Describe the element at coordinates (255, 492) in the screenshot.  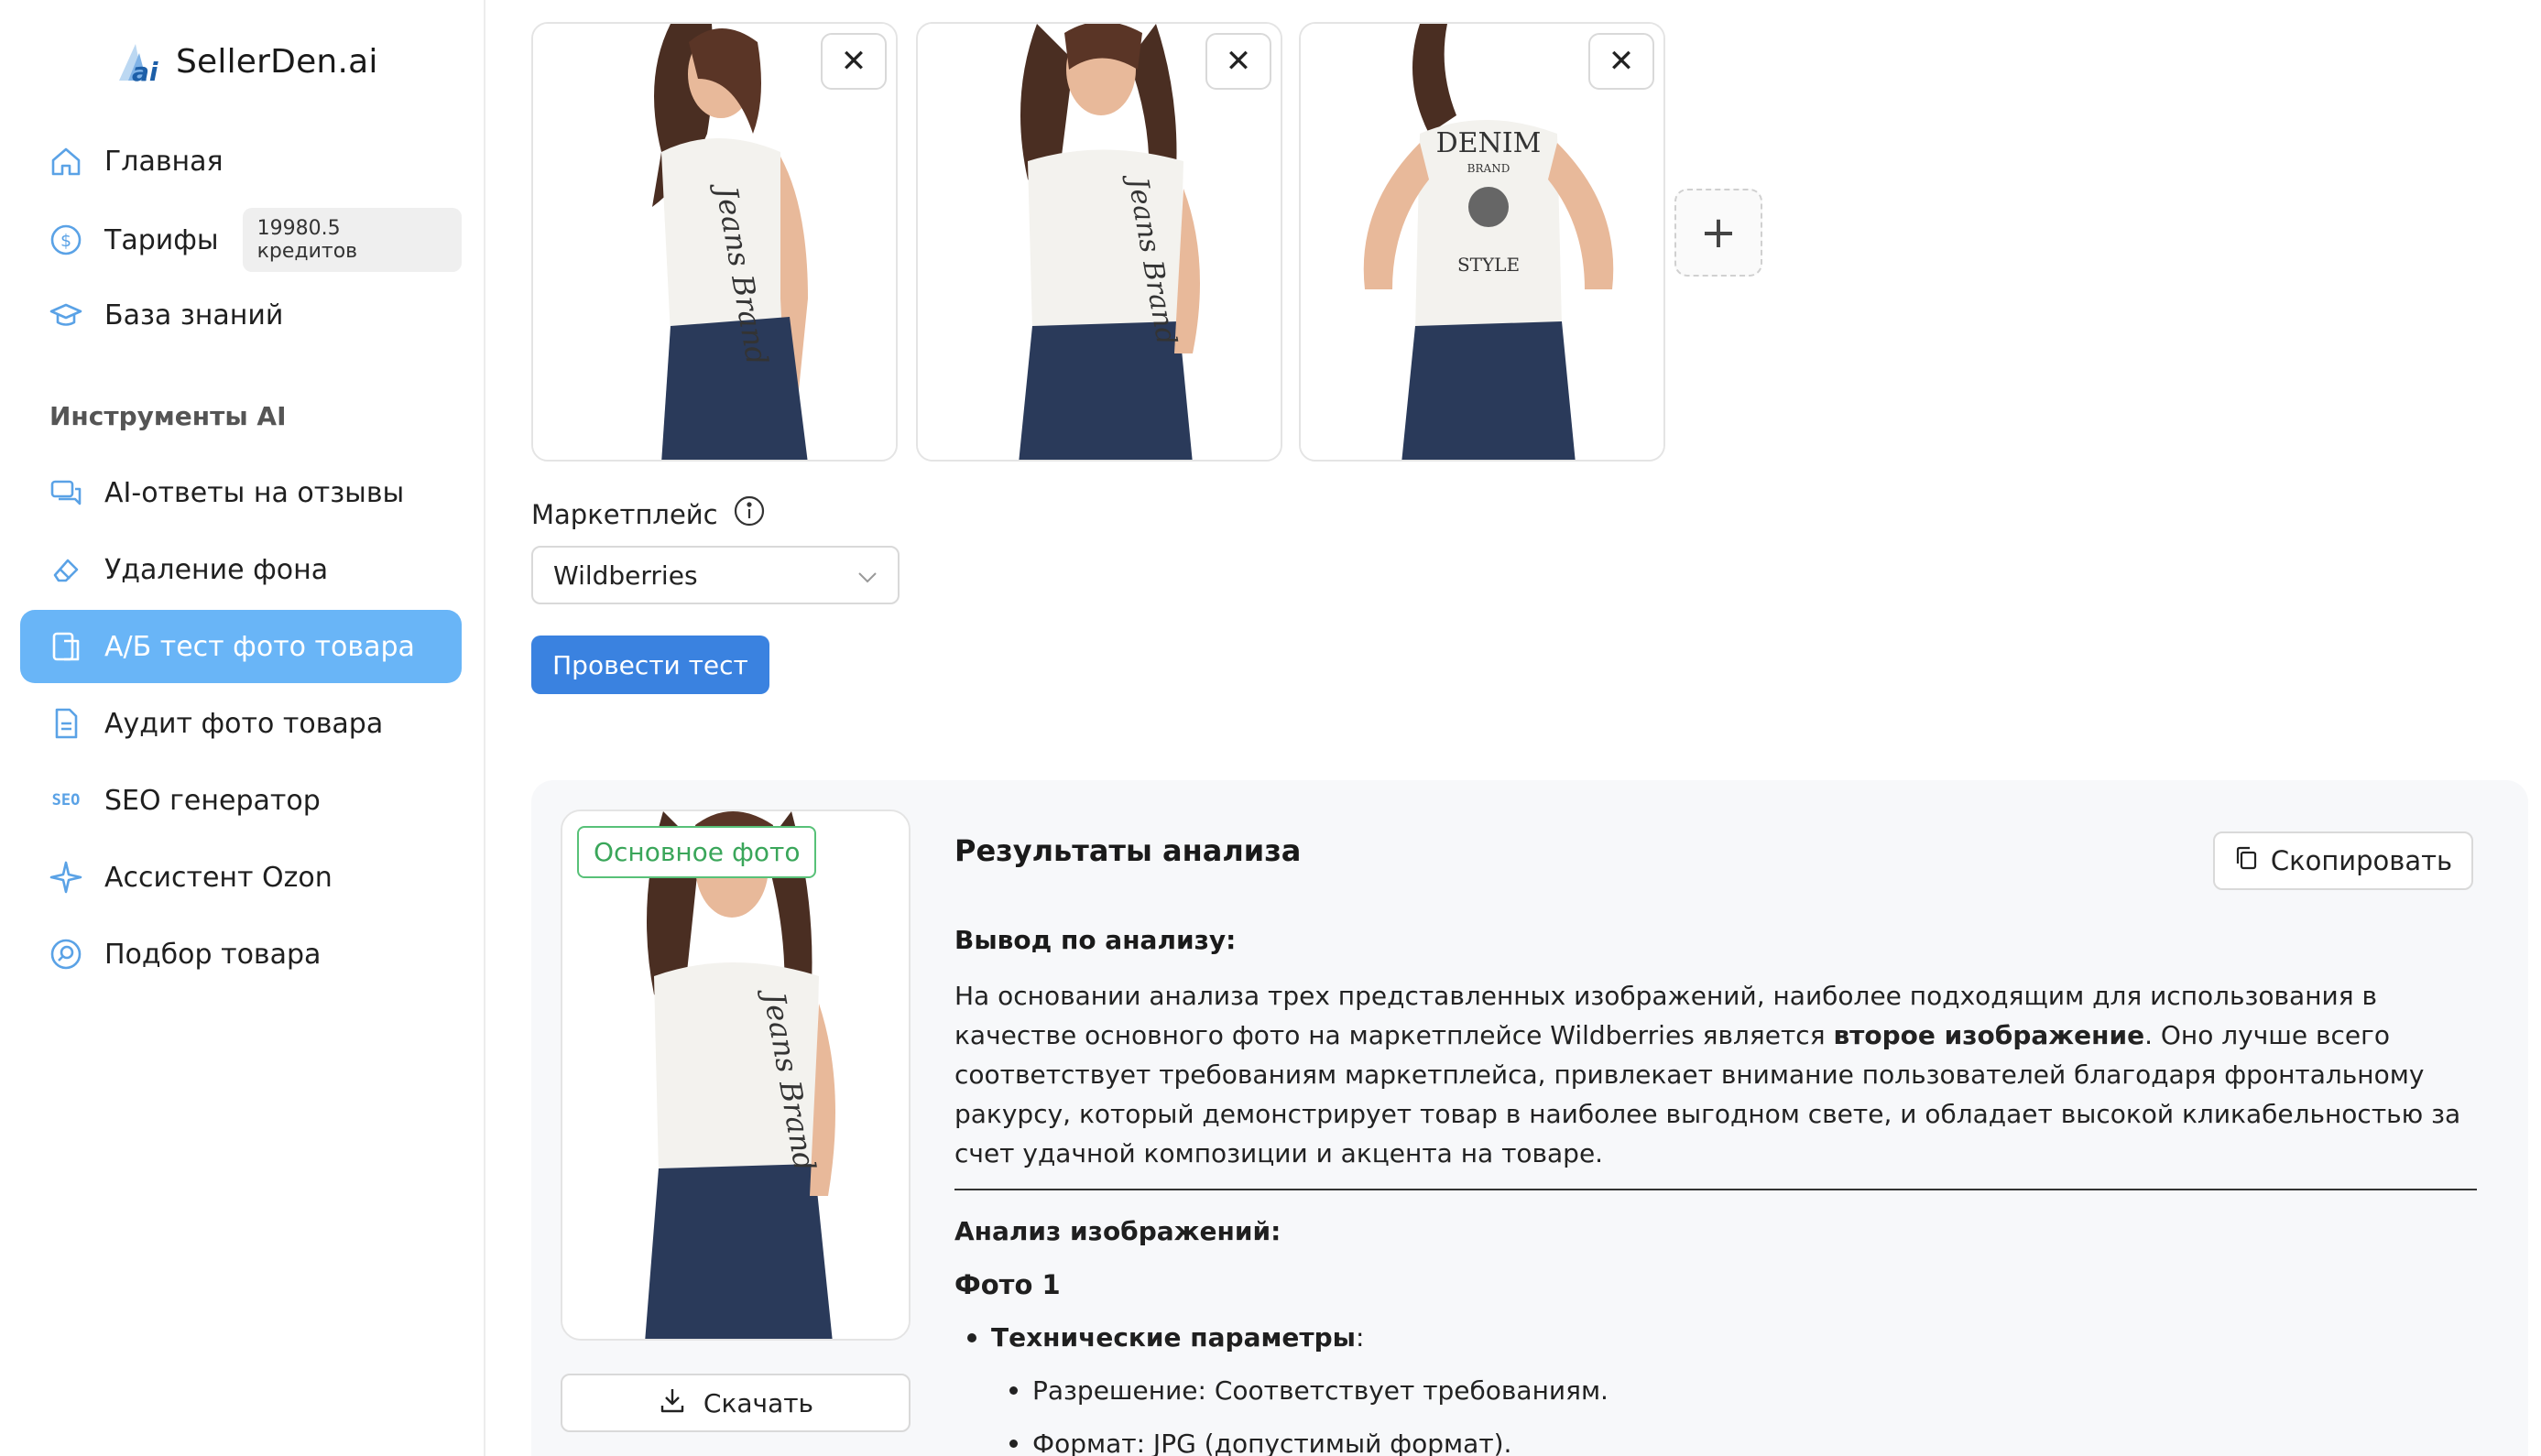
I see `sidebar-item-label: AI-ответы на отзывы` at that location.